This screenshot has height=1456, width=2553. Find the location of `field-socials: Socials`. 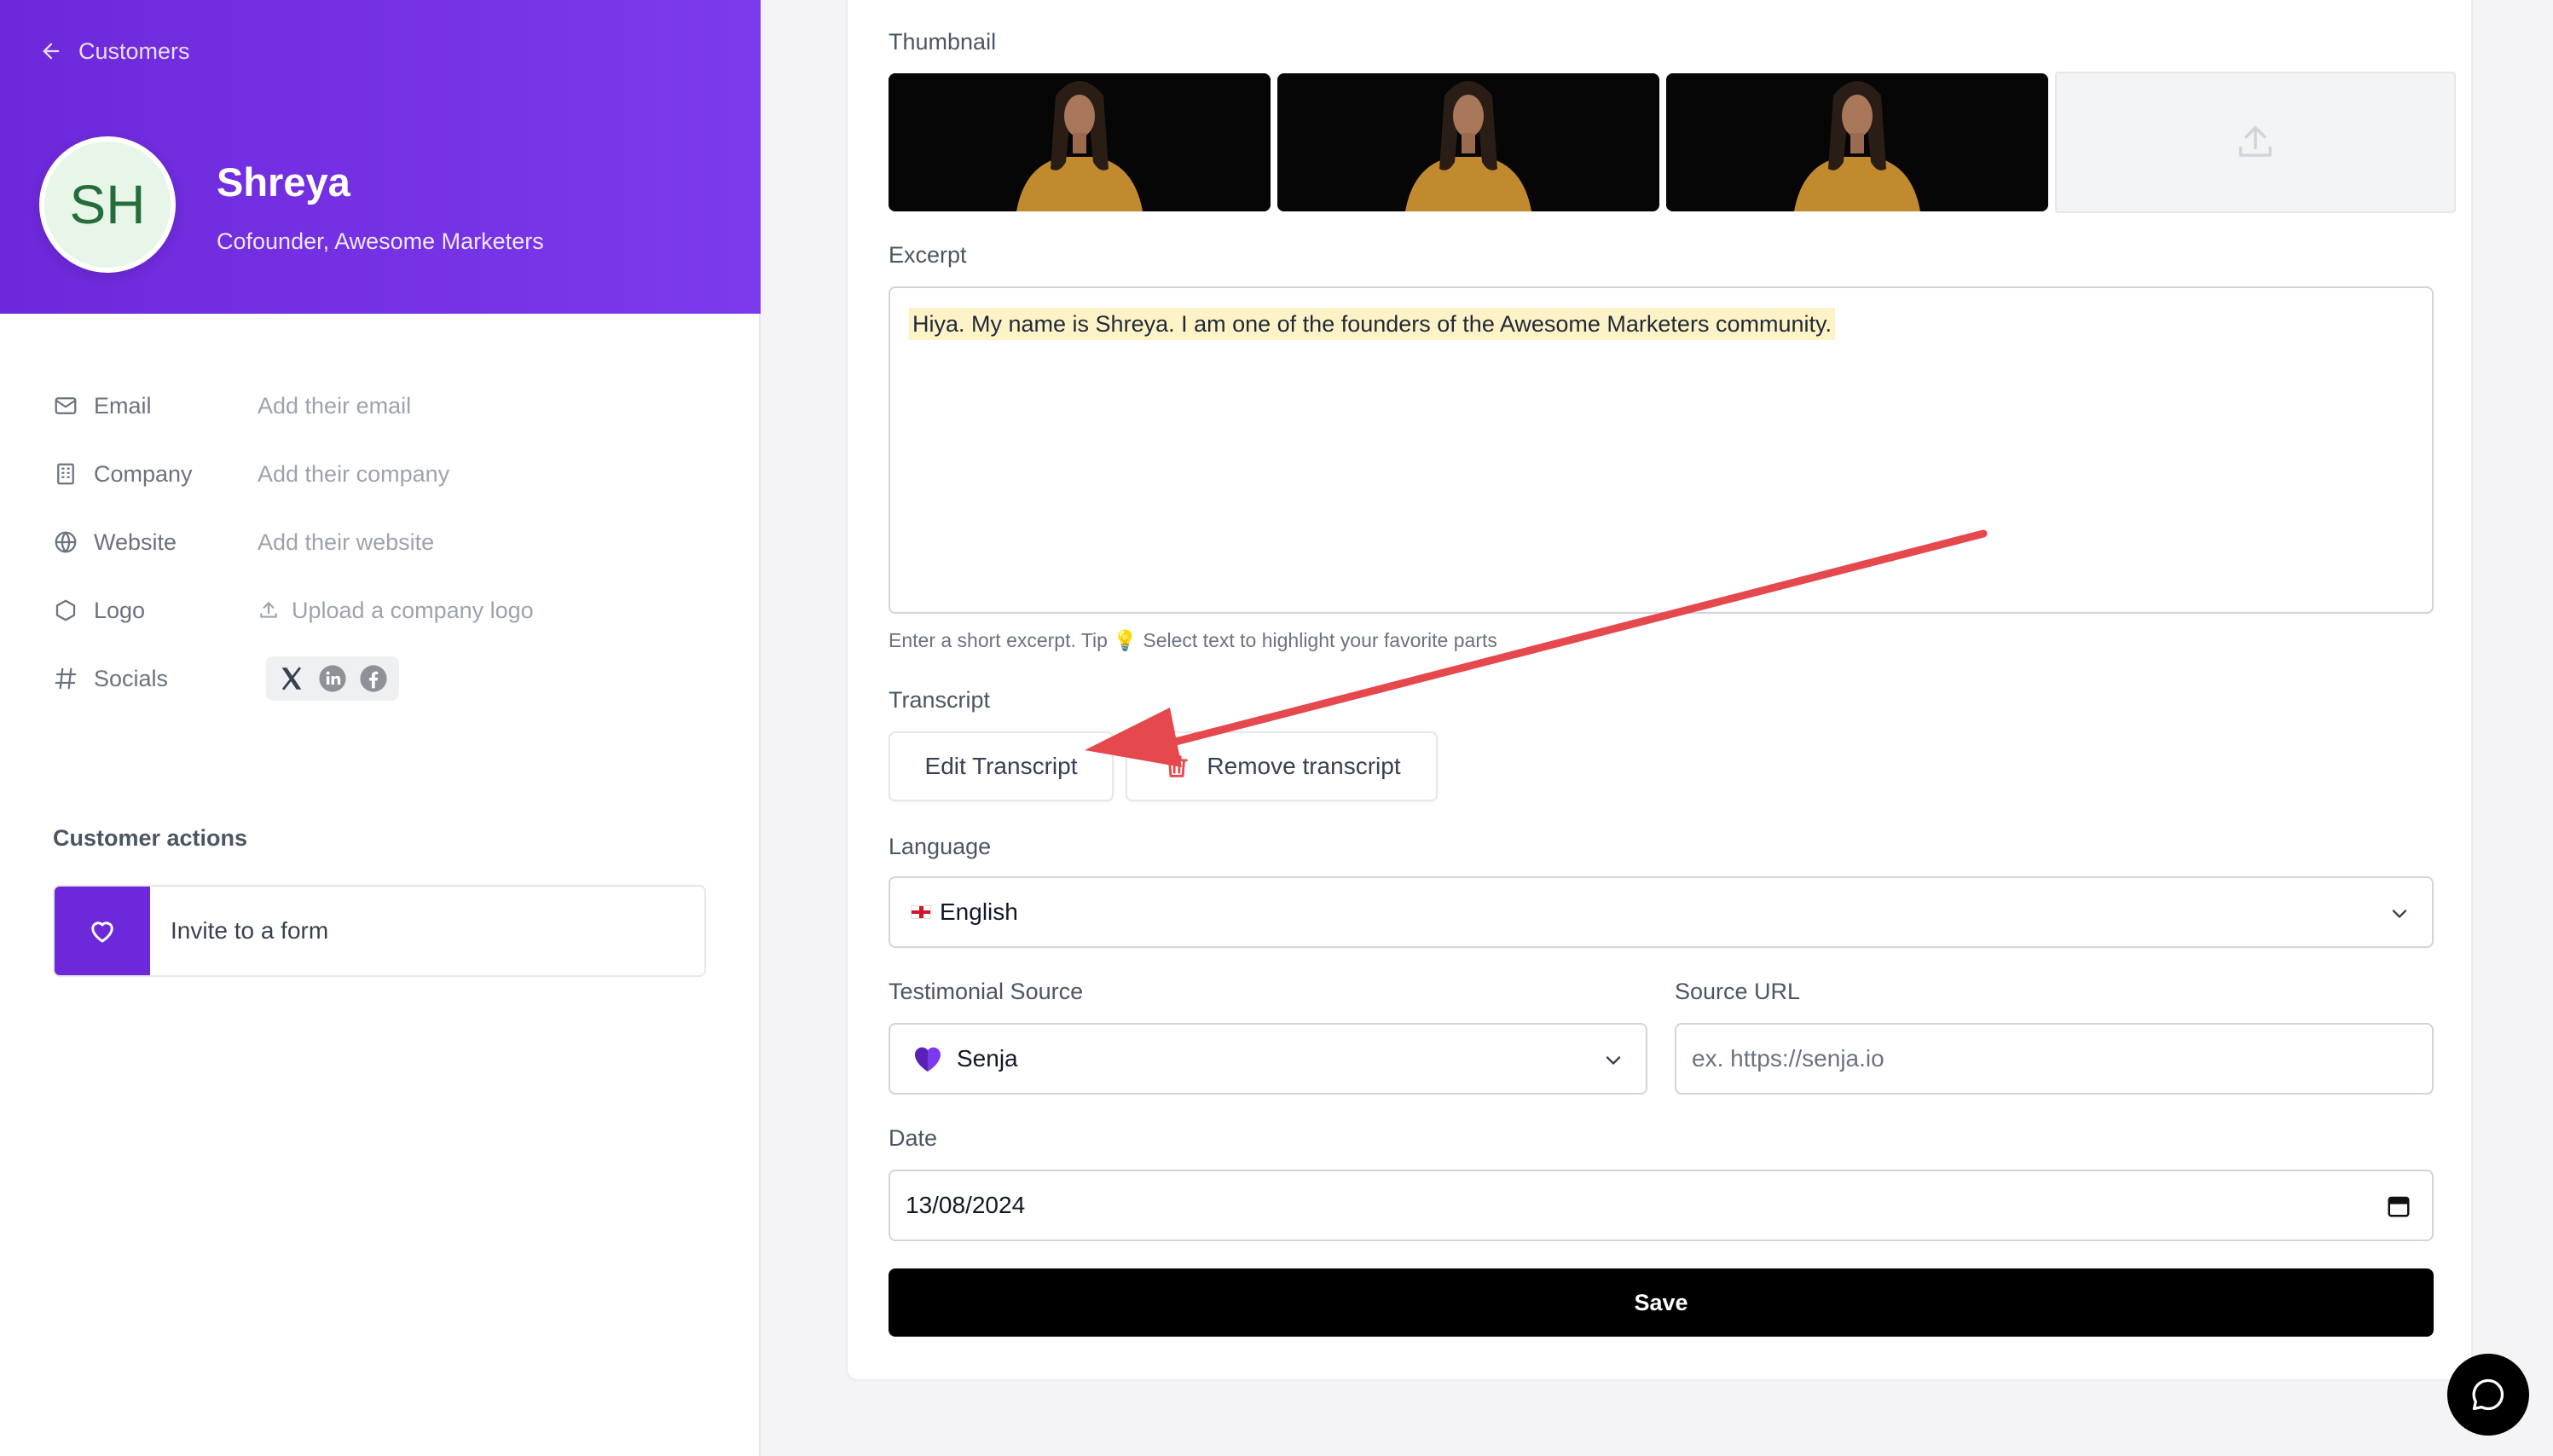

field-socials: Socials is located at coordinates (394, 678).